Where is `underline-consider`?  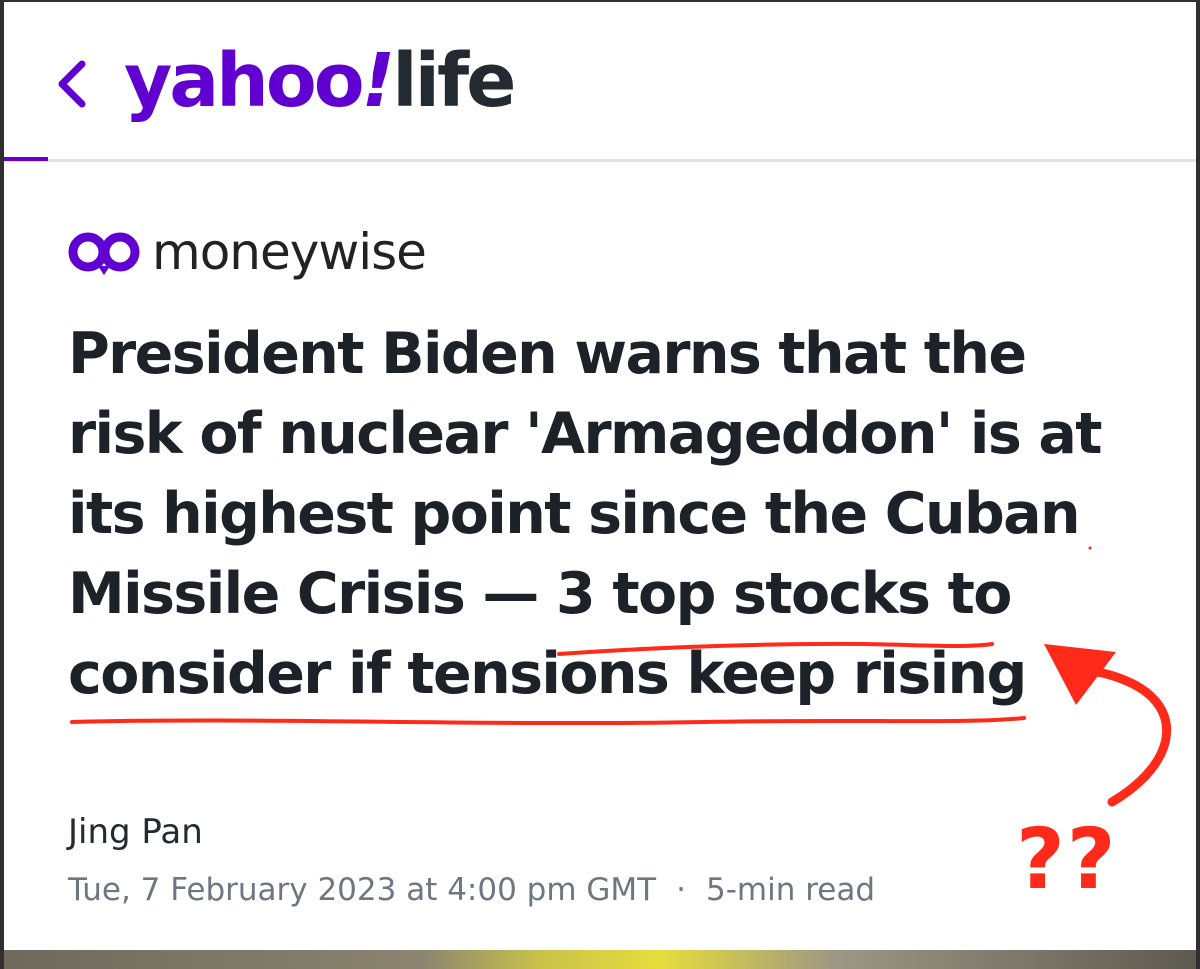
underline-consider is located at coordinates (548, 721).